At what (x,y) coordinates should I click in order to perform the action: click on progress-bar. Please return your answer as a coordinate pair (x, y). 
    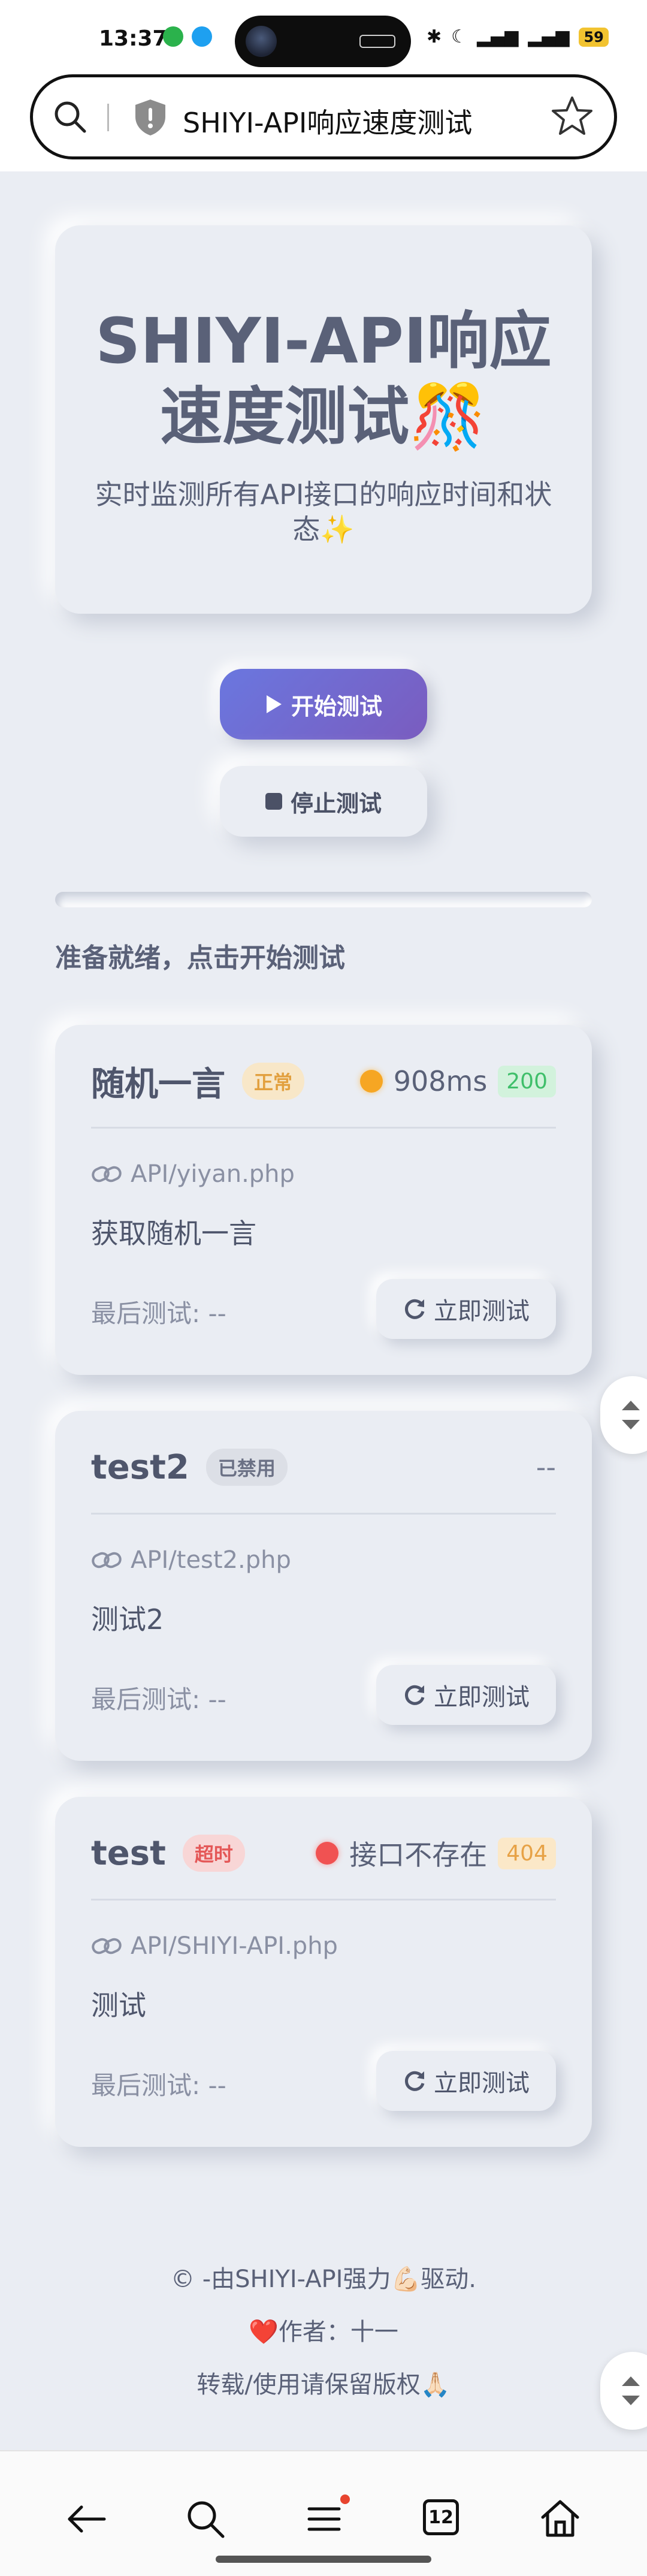
    Looking at the image, I should click on (323, 900).